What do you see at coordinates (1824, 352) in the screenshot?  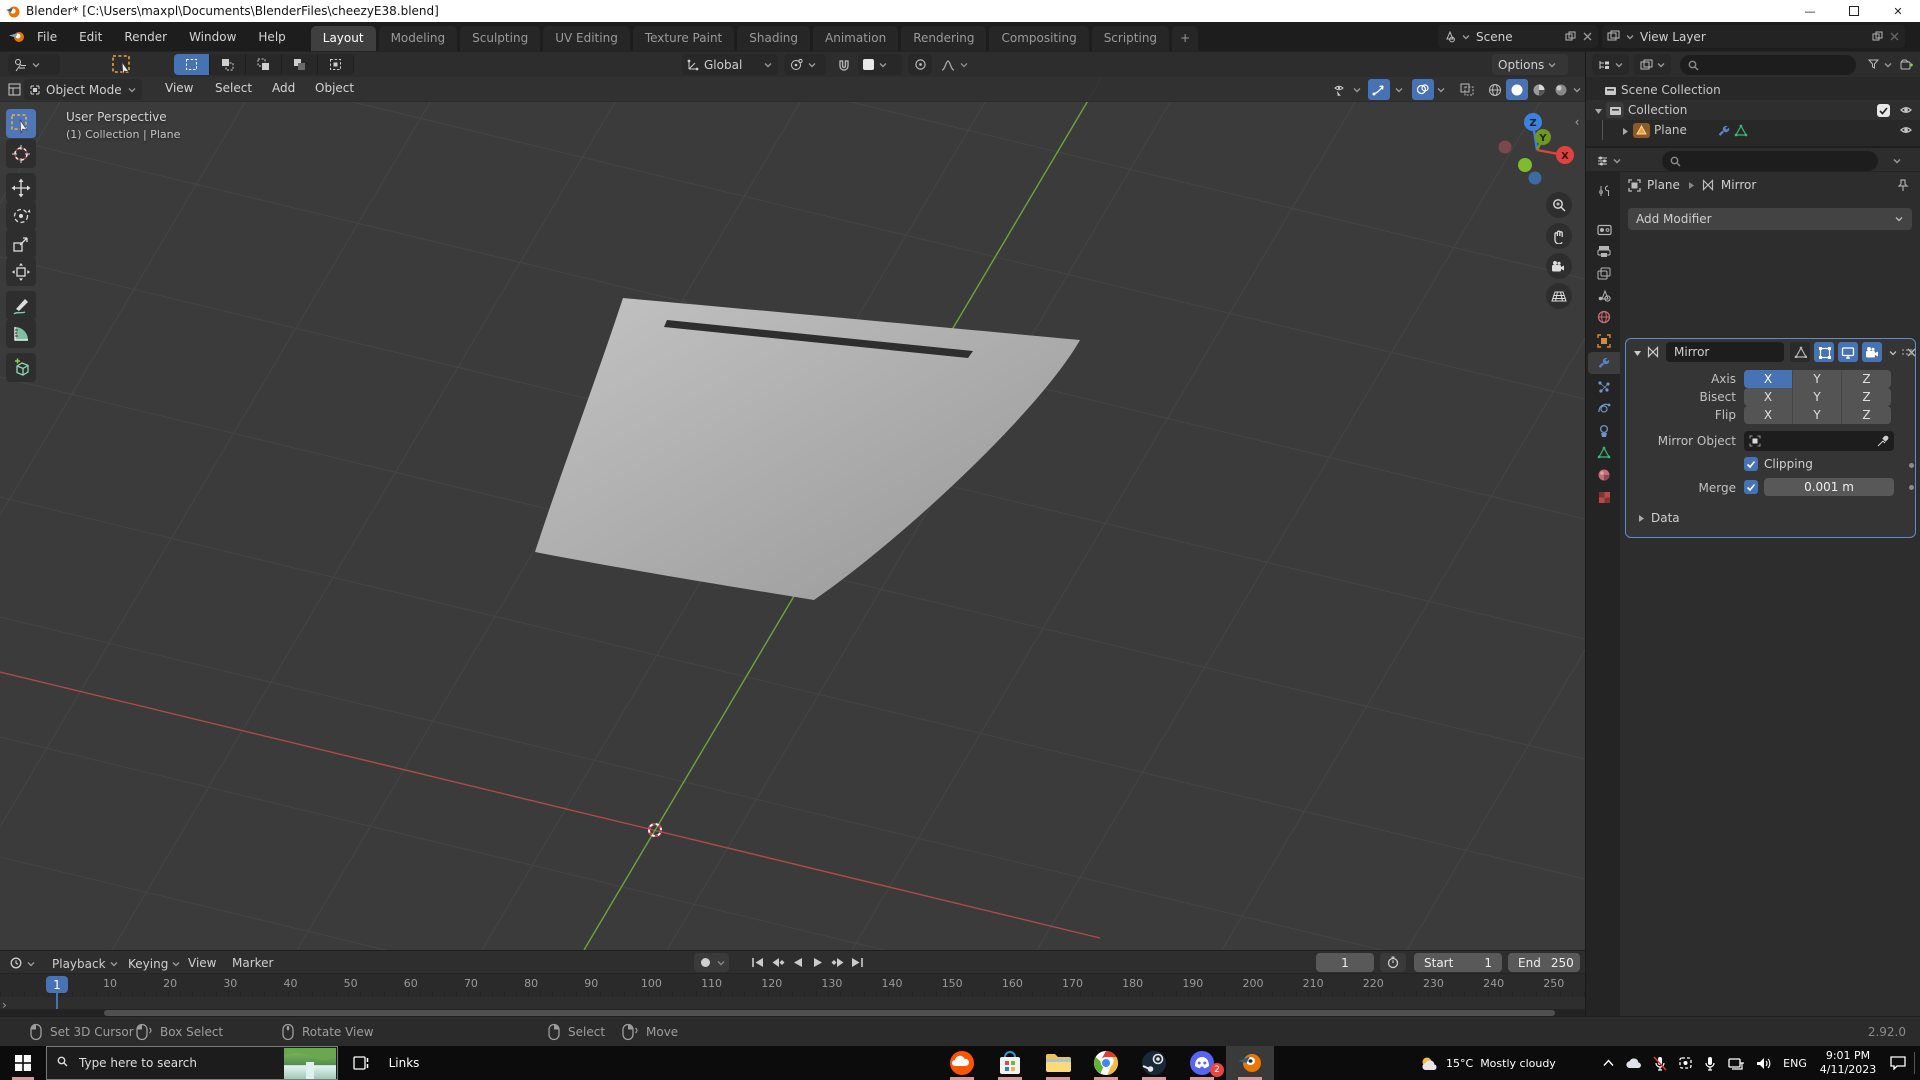 I see `modifier-edit-mode-toggle` at bounding box center [1824, 352].